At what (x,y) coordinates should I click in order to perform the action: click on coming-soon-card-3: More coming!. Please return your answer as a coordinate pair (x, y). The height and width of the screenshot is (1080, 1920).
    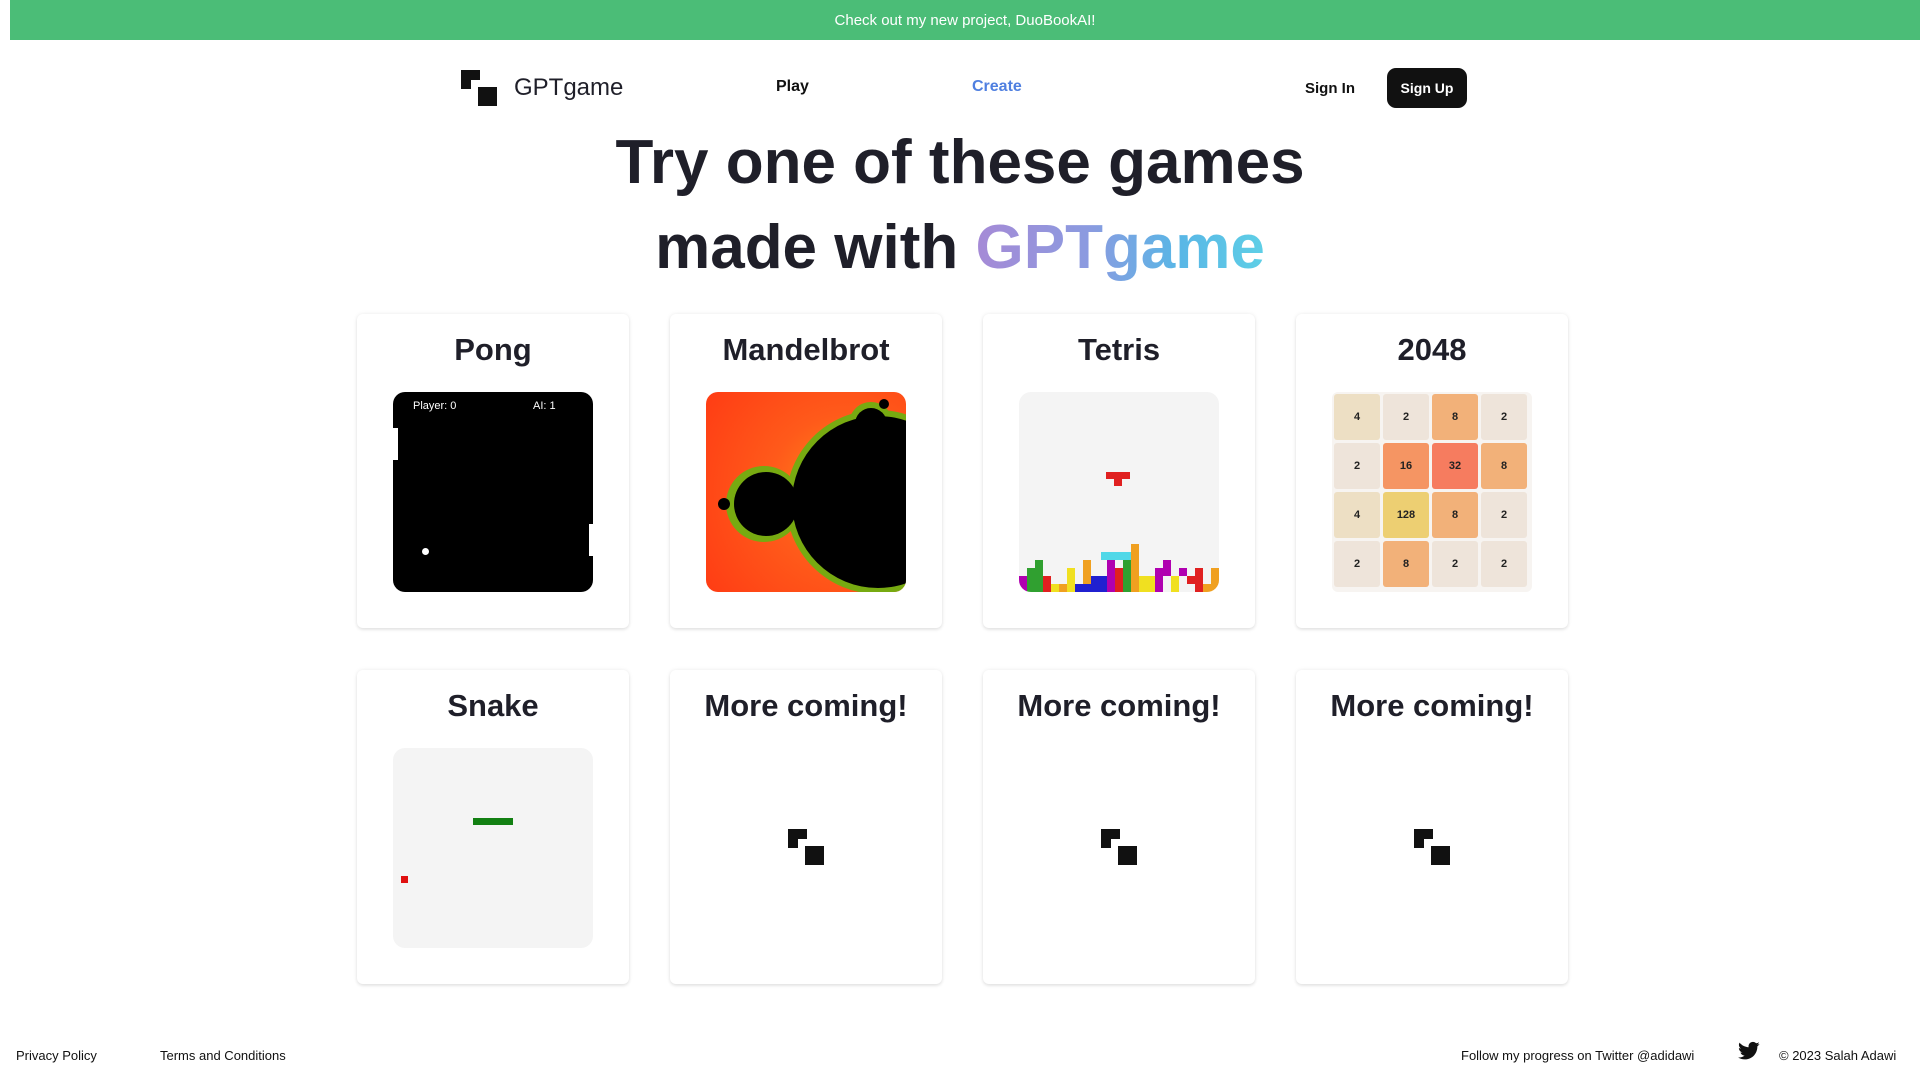
    Looking at the image, I should click on (1432, 827).